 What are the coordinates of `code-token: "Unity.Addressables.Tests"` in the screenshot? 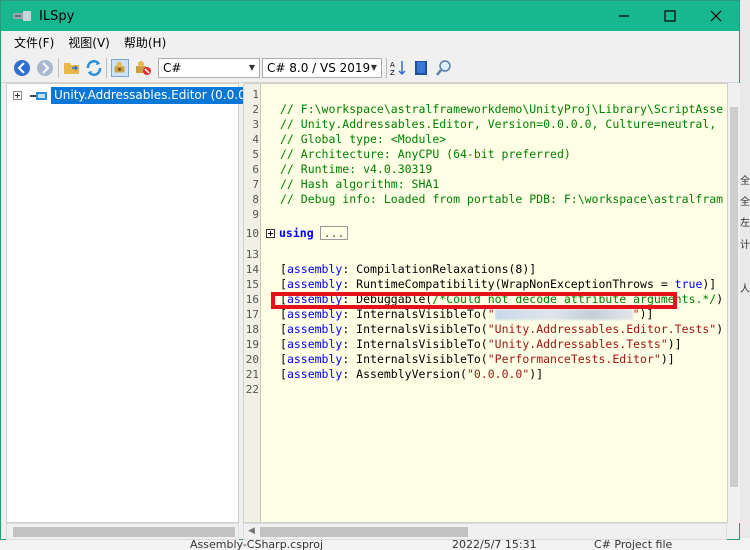 It's located at (577, 344).